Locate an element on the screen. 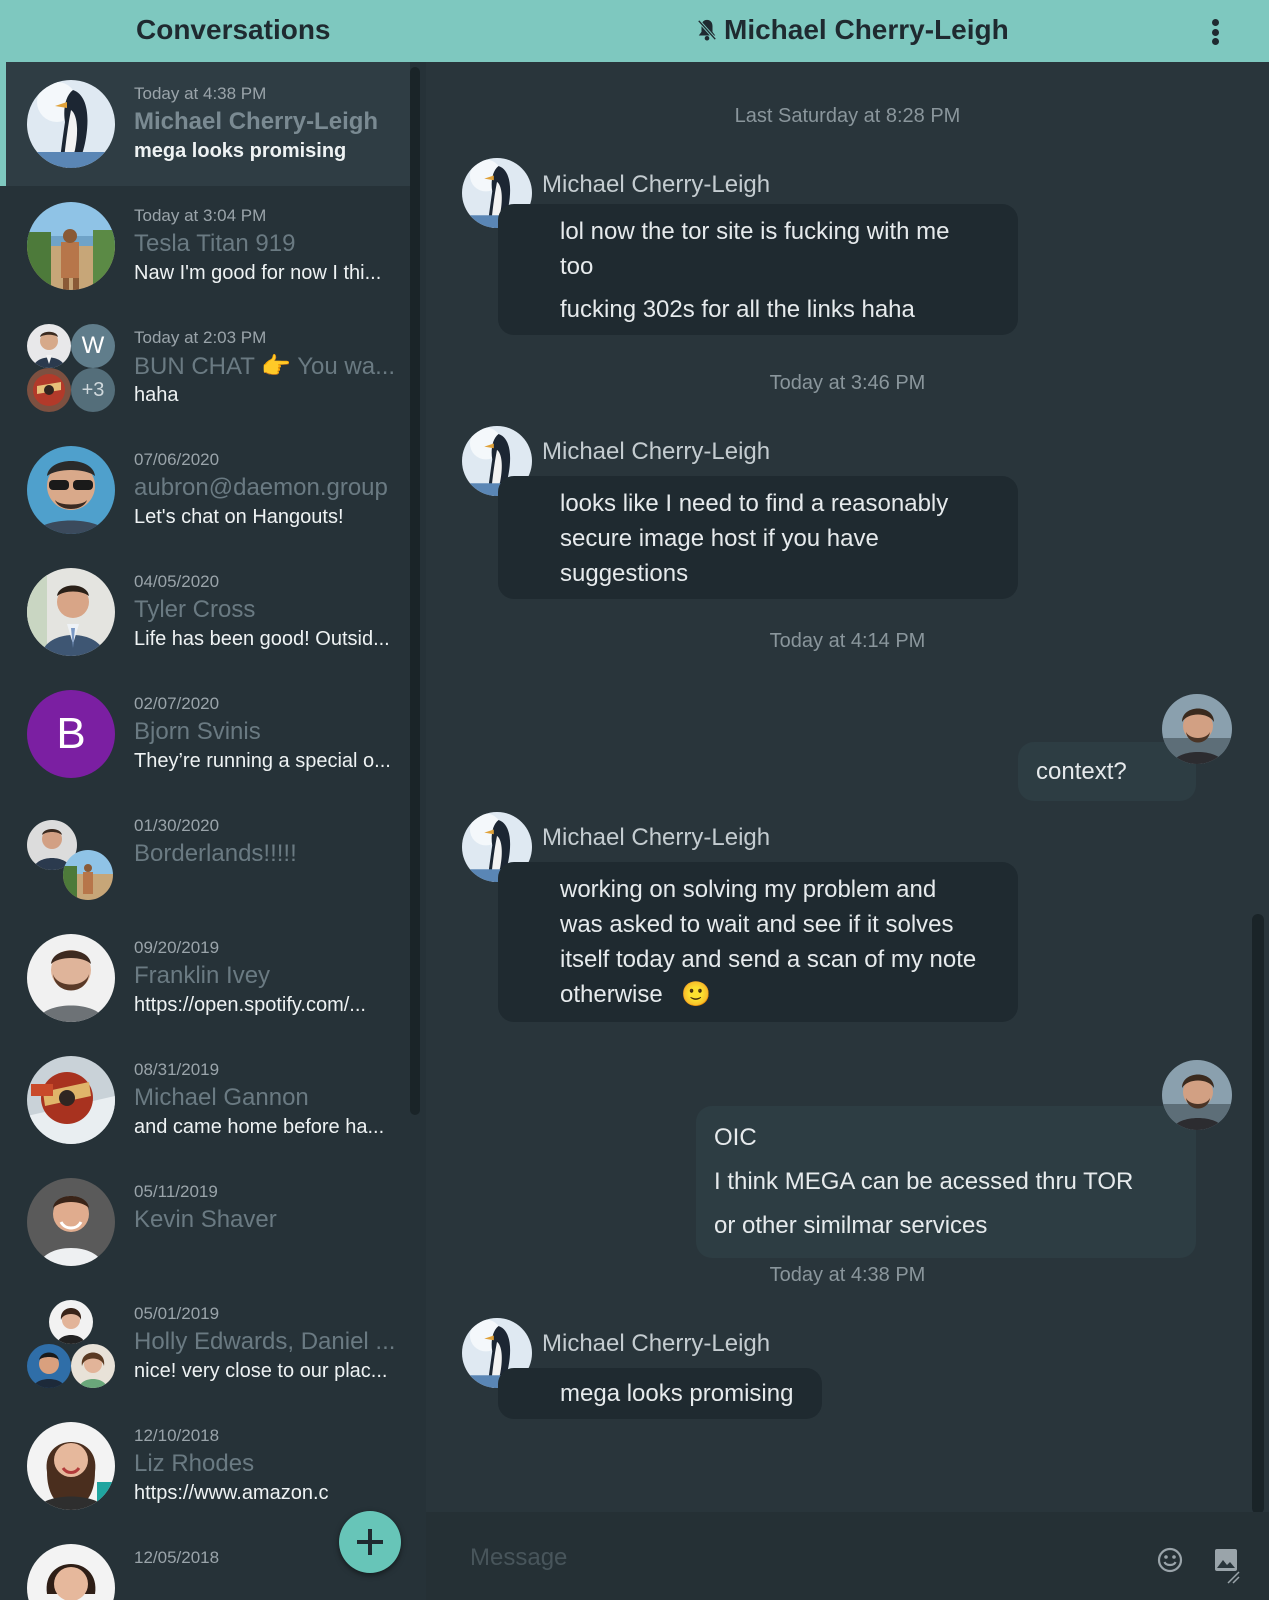 Image resolution: width=1269 pixels, height=1600 pixels. avatar-letter: B is located at coordinates (71, 733).